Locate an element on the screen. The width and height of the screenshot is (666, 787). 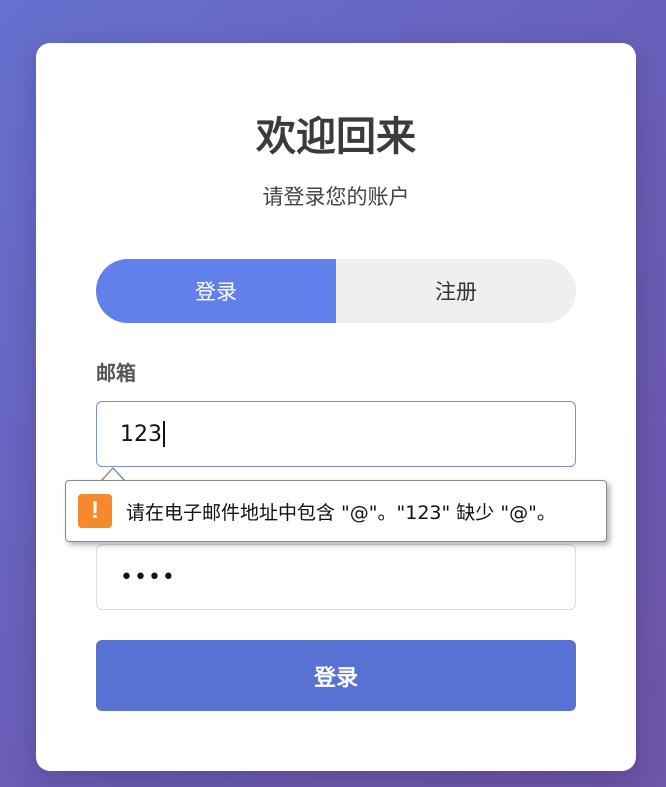
tab-login: 登录 is located at coordinates (216, 291).